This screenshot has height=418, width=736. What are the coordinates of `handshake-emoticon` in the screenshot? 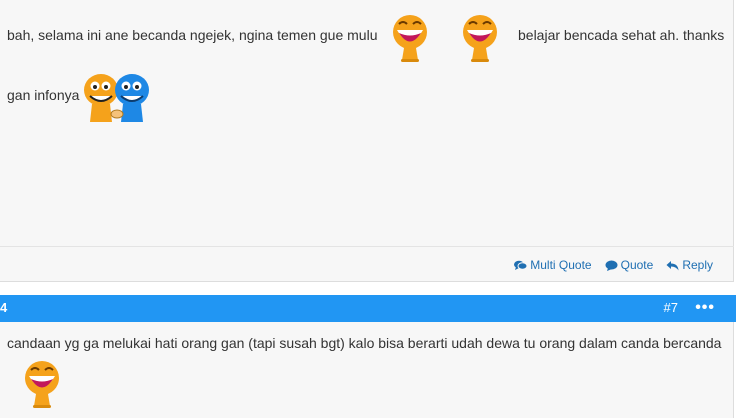 It's located at (116, 98).